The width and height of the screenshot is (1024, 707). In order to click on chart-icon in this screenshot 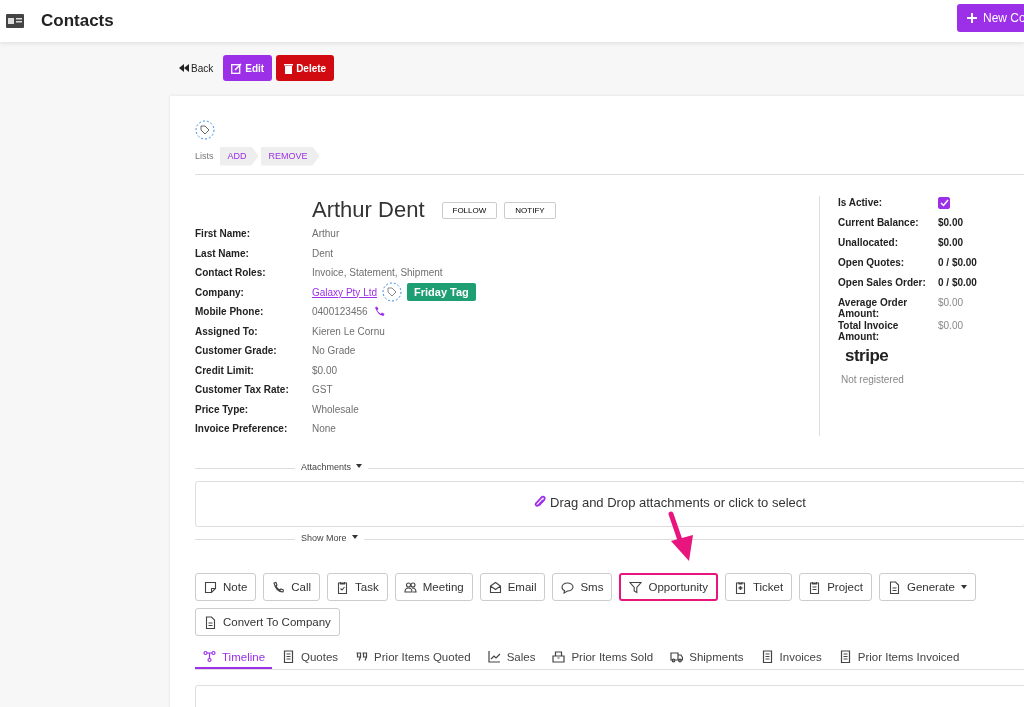, I will do `click(494, 656)`.